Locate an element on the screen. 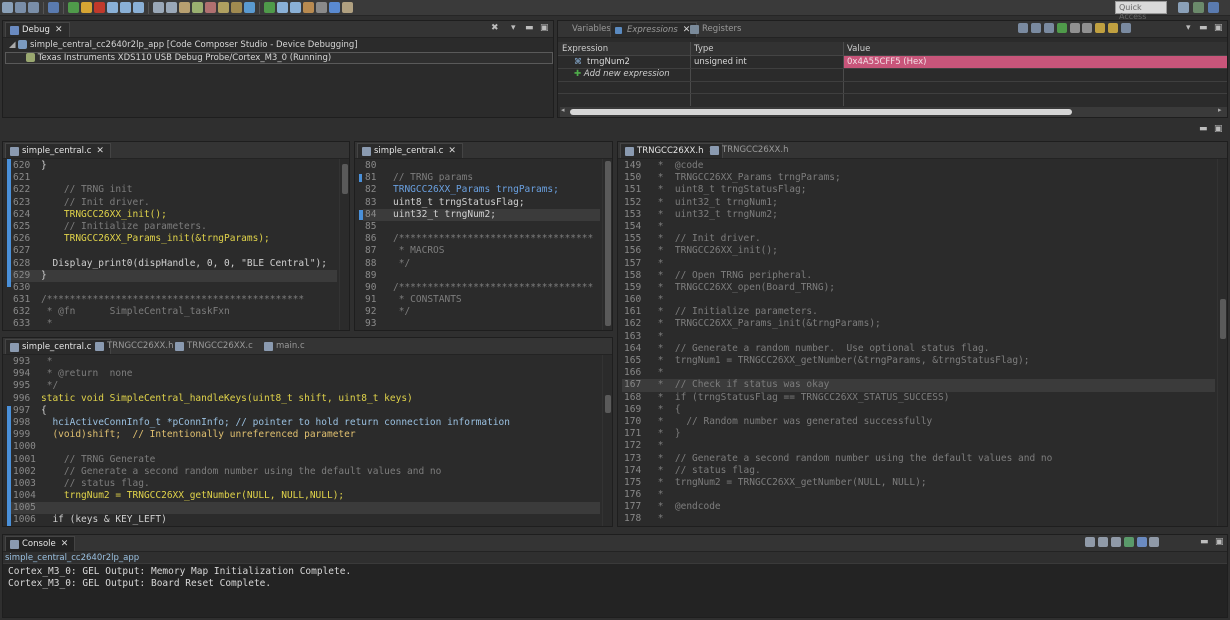 This screenshot has height=620, width=1230. tab-trngcc26xx-c: TRNGCC26XX.c is located at coordinates (215, 346).